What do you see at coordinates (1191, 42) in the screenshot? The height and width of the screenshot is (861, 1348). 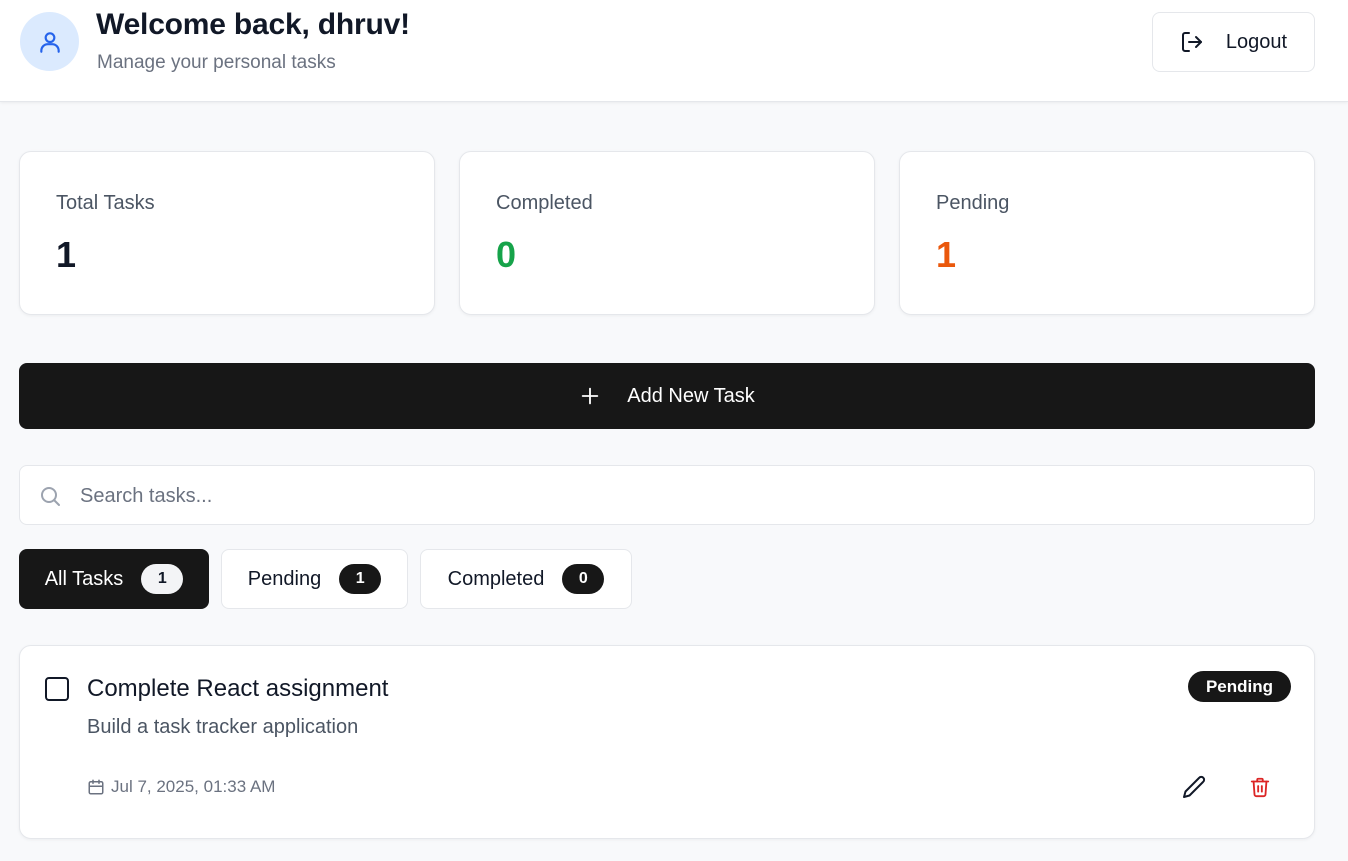 I see `logout-icon` at bounding box center [1191, 42].